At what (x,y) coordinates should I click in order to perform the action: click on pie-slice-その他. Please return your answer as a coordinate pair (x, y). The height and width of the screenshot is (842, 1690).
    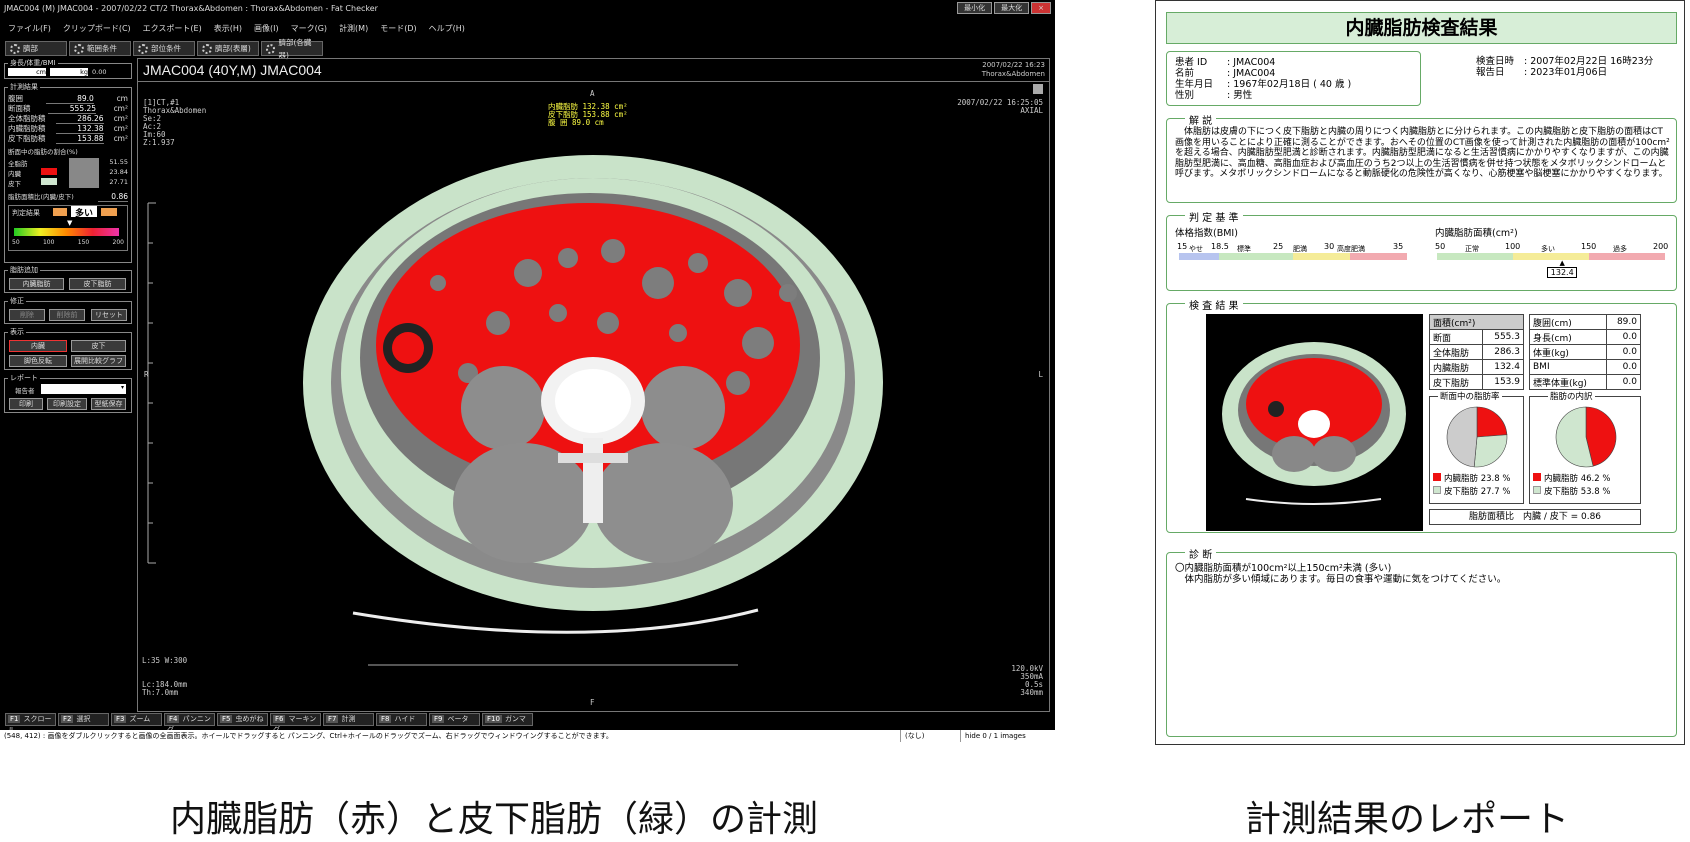
    Looking at the image, I should click on (1462, 437).